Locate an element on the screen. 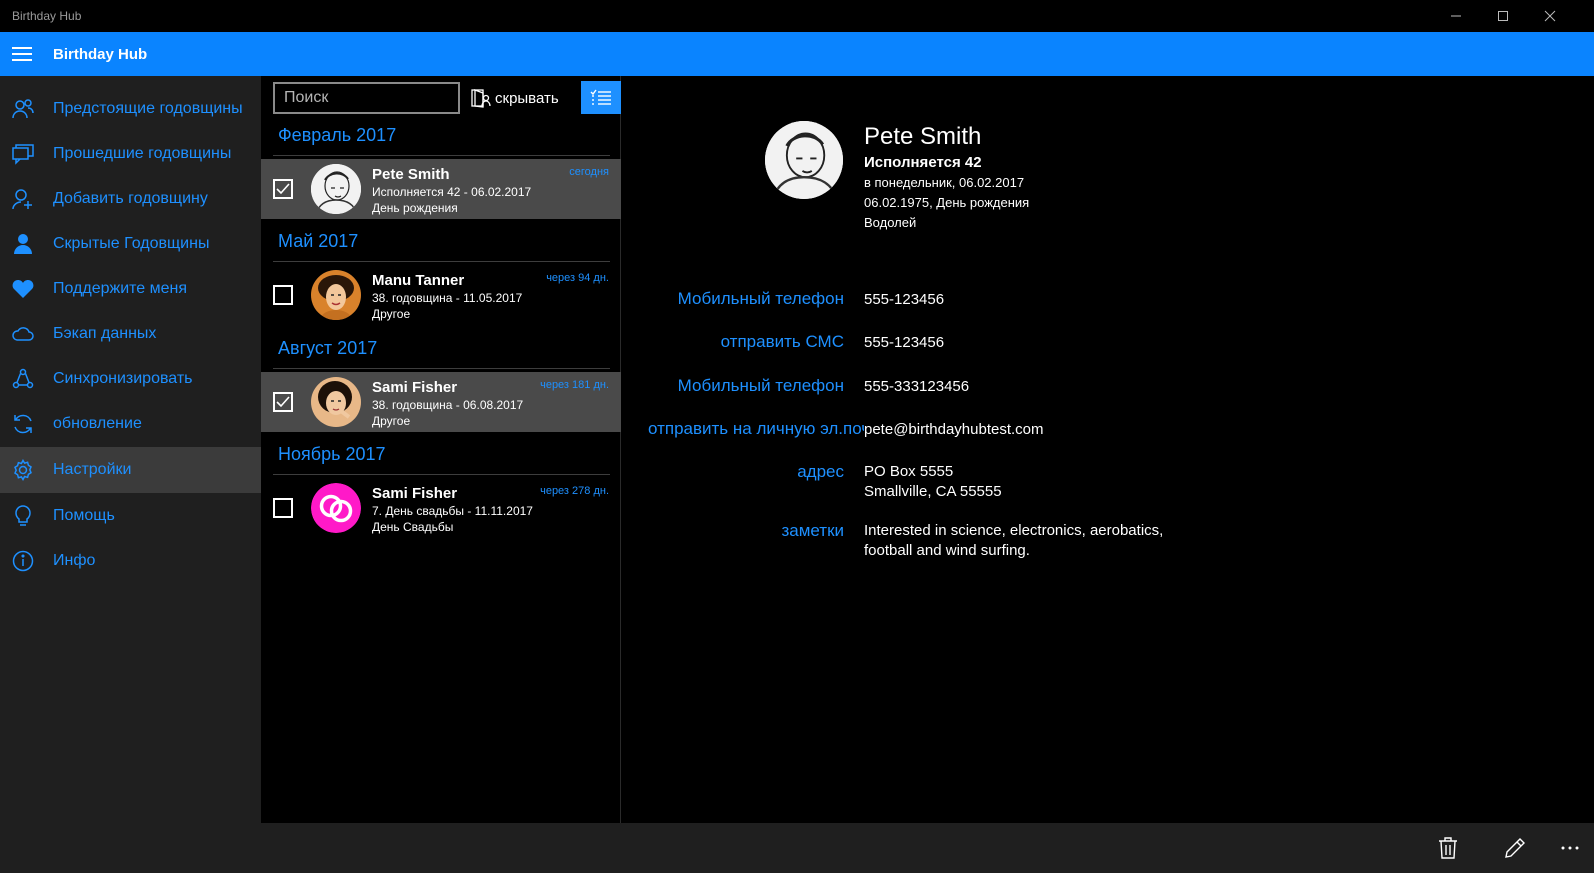  close-button is located at coordinates (1550, 16).